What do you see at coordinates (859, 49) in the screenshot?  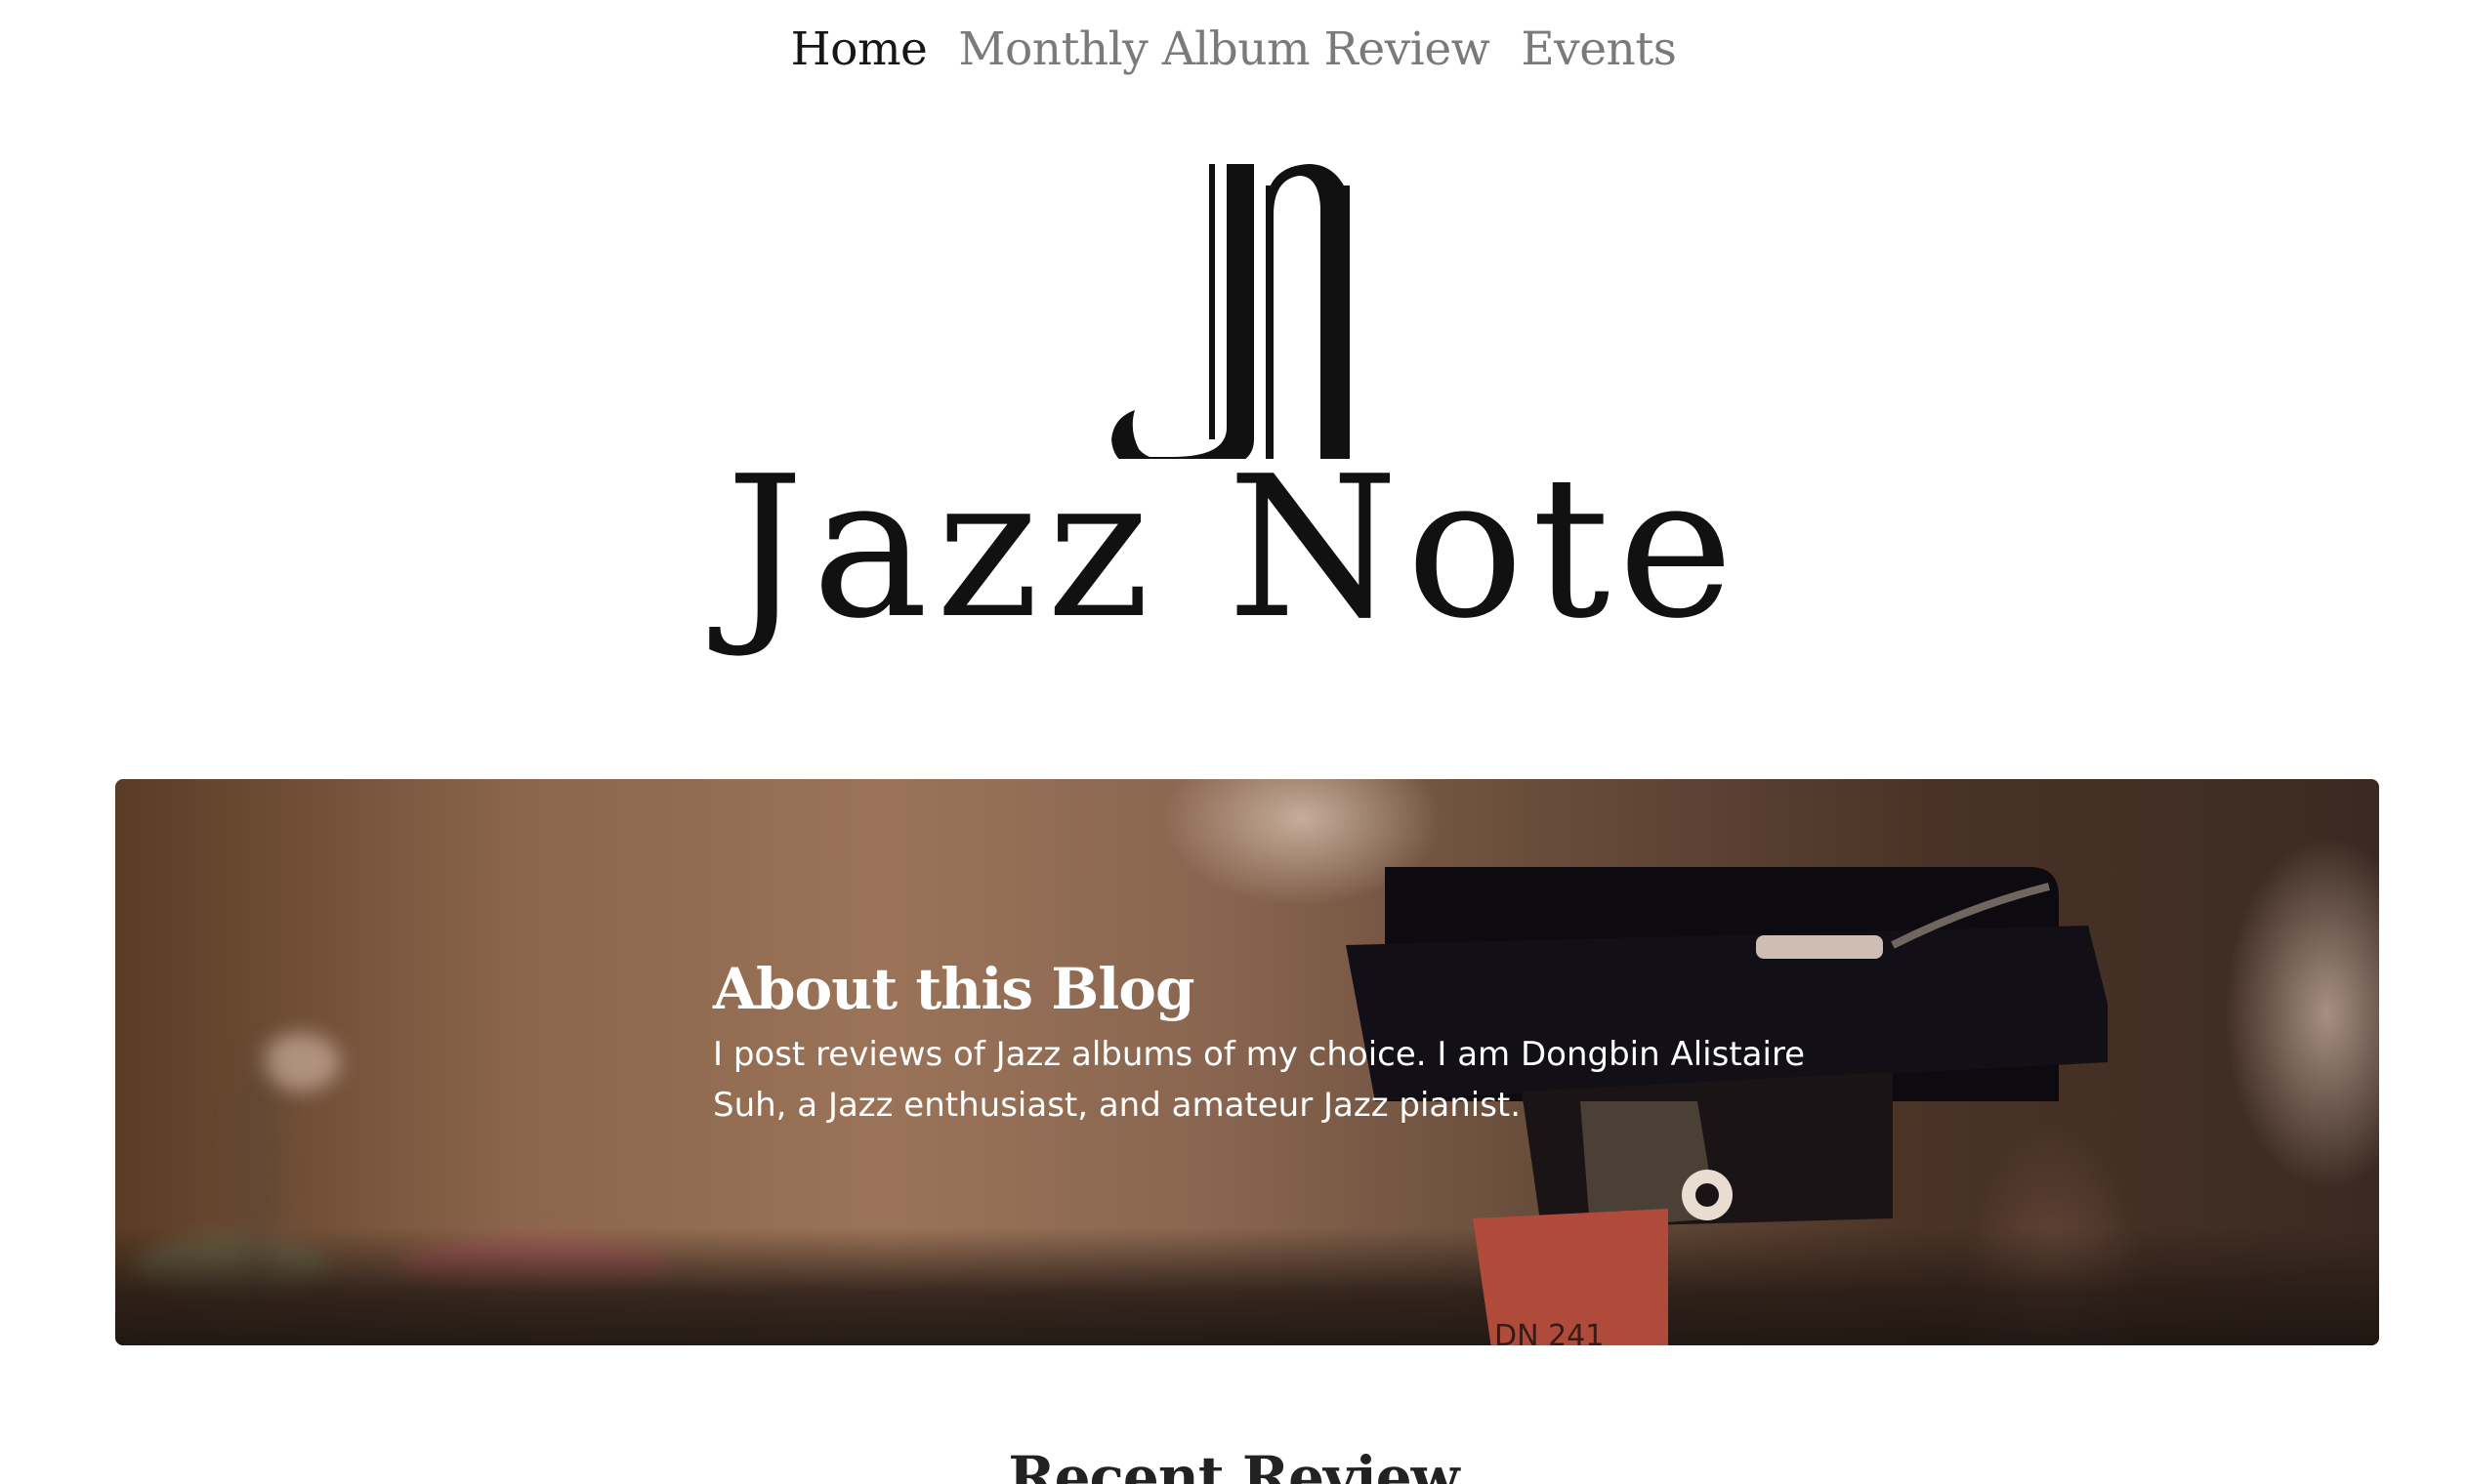 I see `nav-link-home: Home` at bounding box center [859, 49].